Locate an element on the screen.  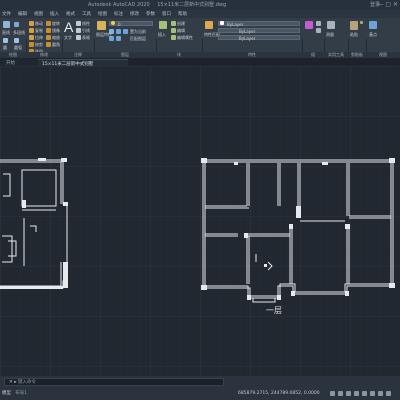
tab-tools: 工具 is located at coordinates (86, 14).